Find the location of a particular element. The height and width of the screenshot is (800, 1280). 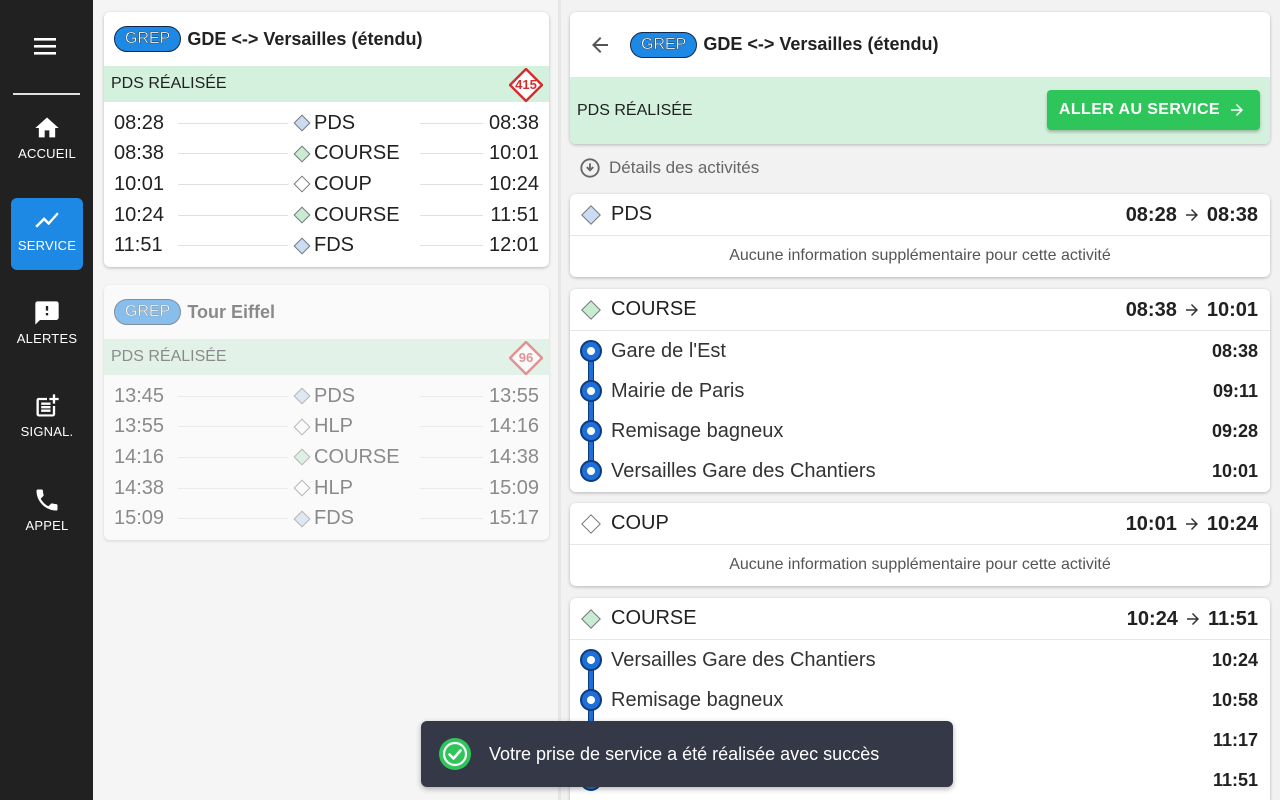

status-band: PDS RÉALISÉE ALLER AU SERVICE is located at coordinates (920, 110).